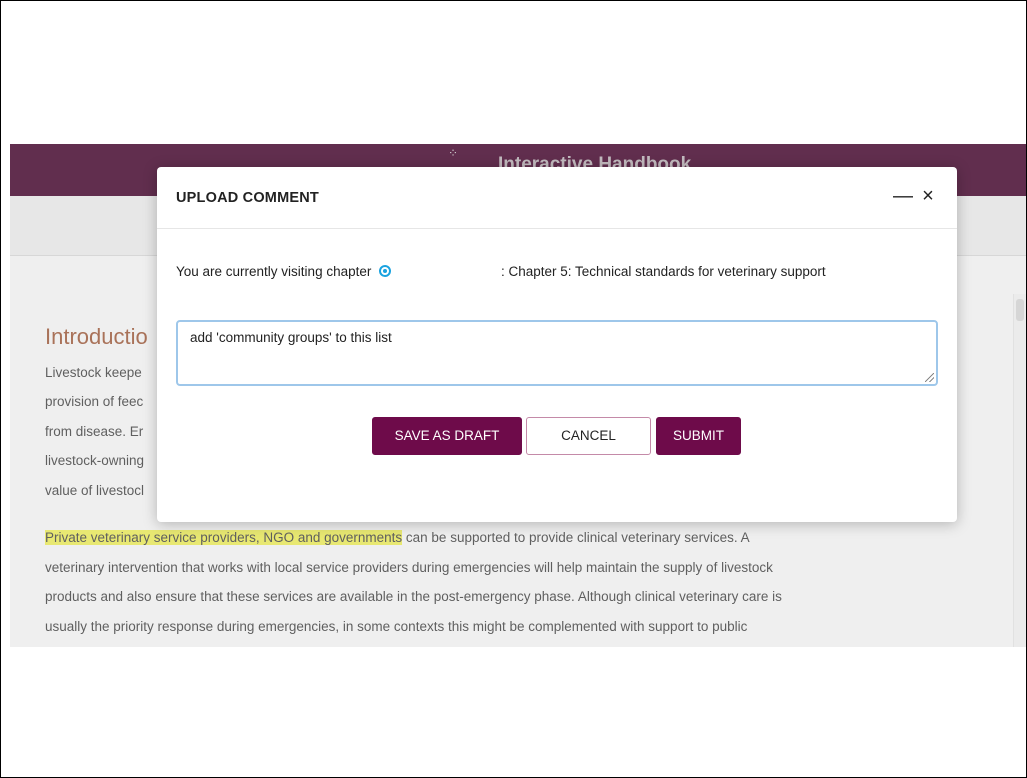  I want to click on comment-input: add 'community groups' to this list, so click(557, 353).